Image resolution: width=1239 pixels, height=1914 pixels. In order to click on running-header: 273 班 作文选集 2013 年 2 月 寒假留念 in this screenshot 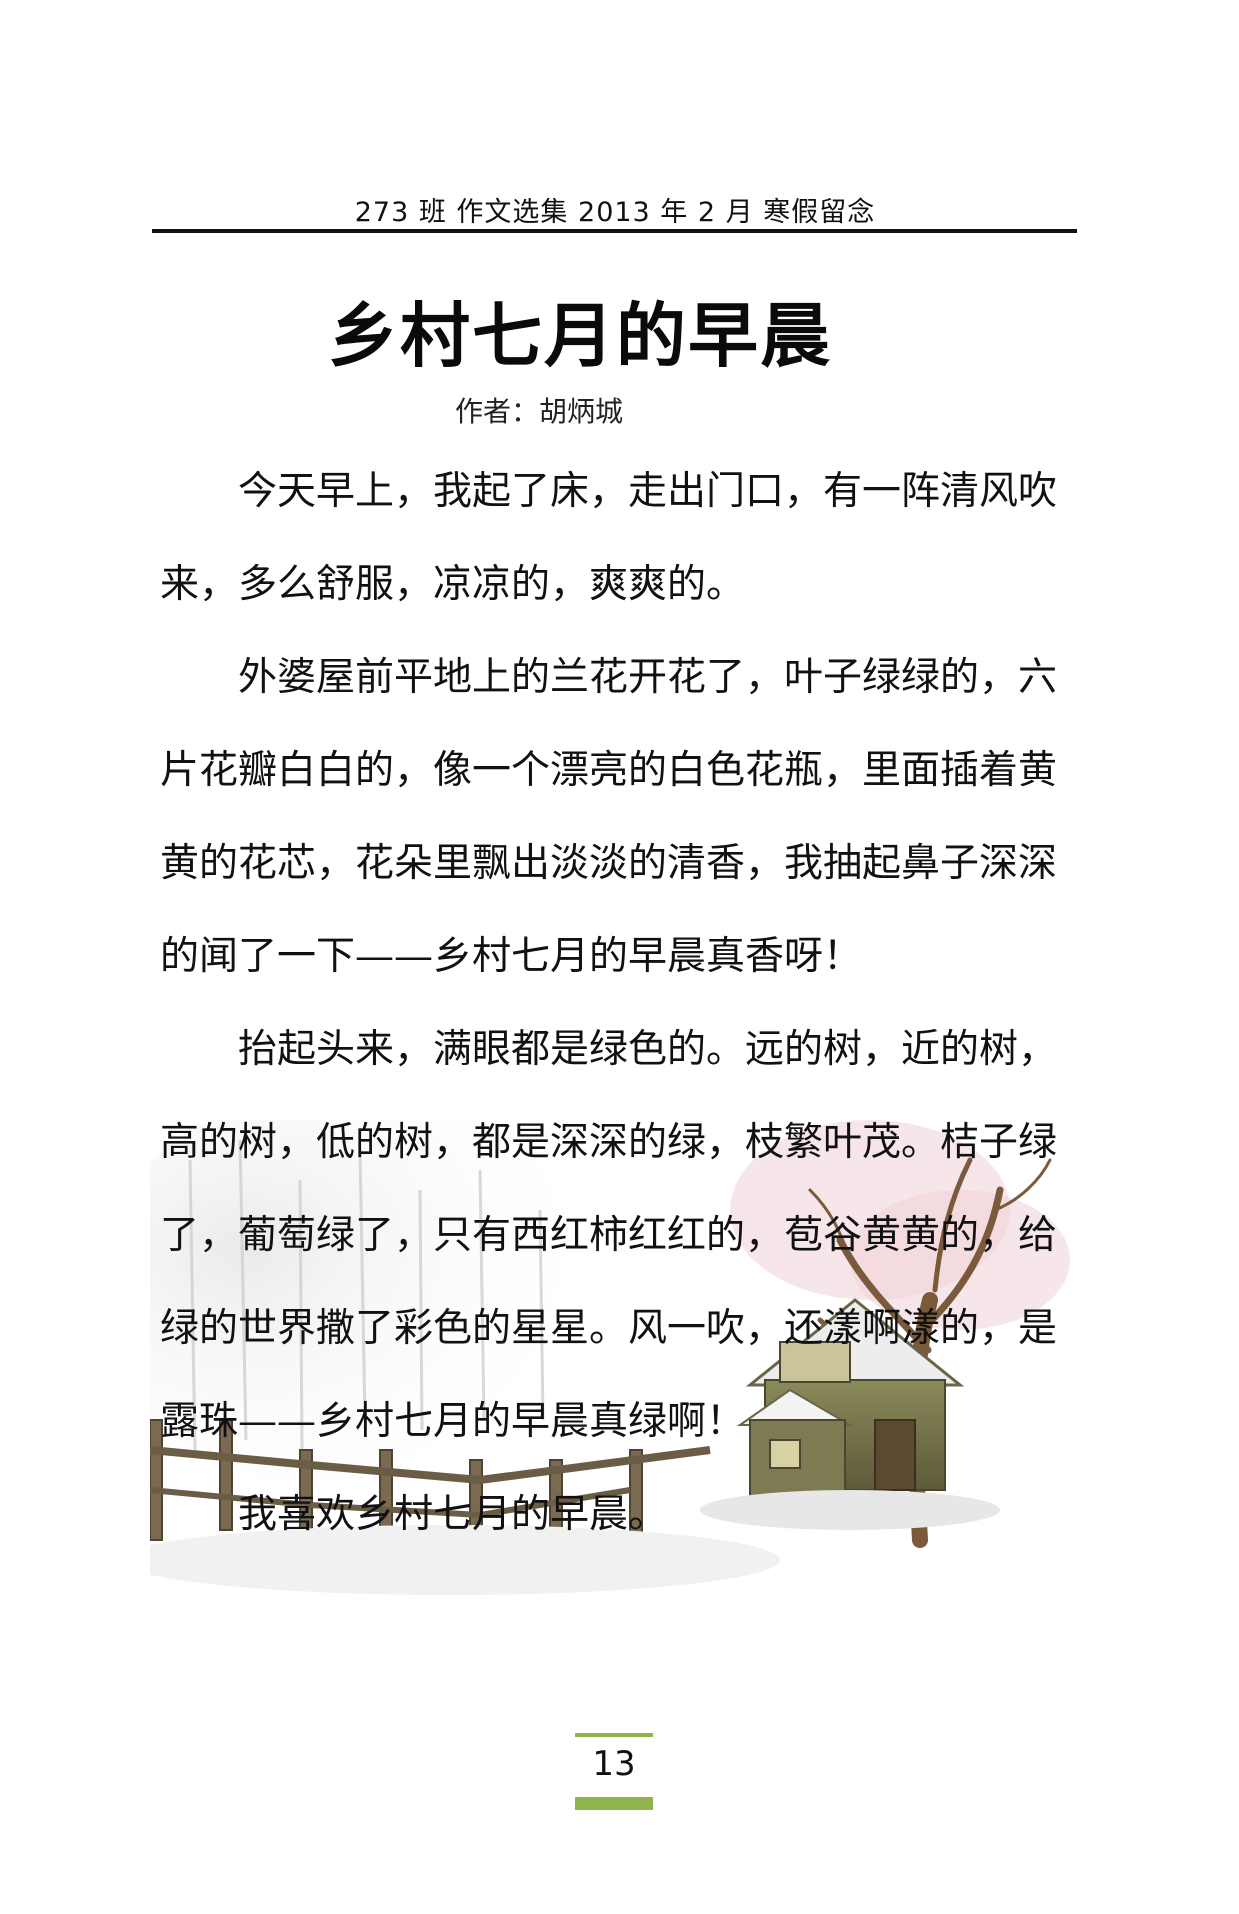, I will do `click(615, 212)`.